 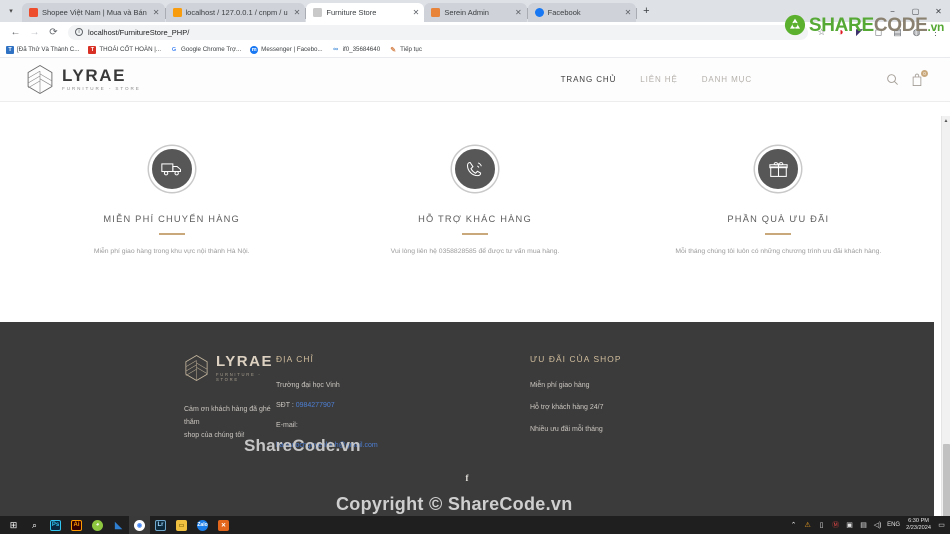 I want to click on orange-app: ✕, so click(x=223, y=525).